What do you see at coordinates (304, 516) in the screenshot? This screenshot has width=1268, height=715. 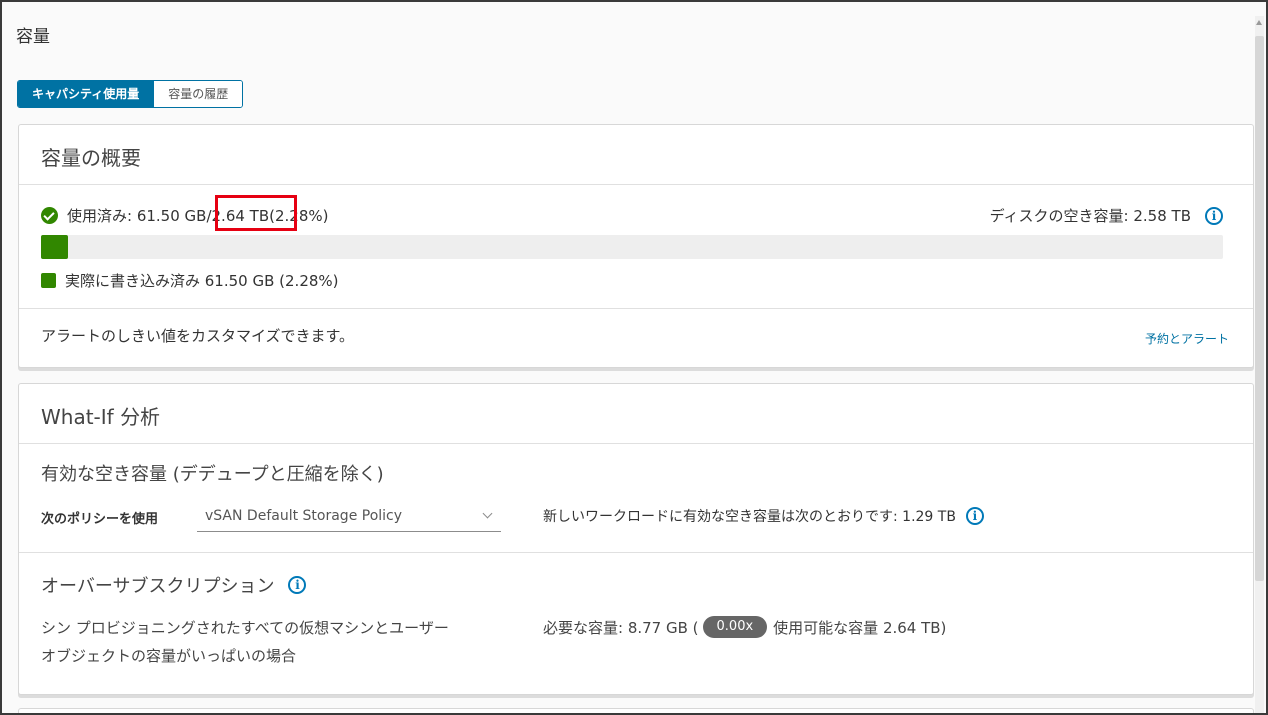 I see `policy-selected-value: vSAN Default Storage Policy` at bounding box center [304, 516].